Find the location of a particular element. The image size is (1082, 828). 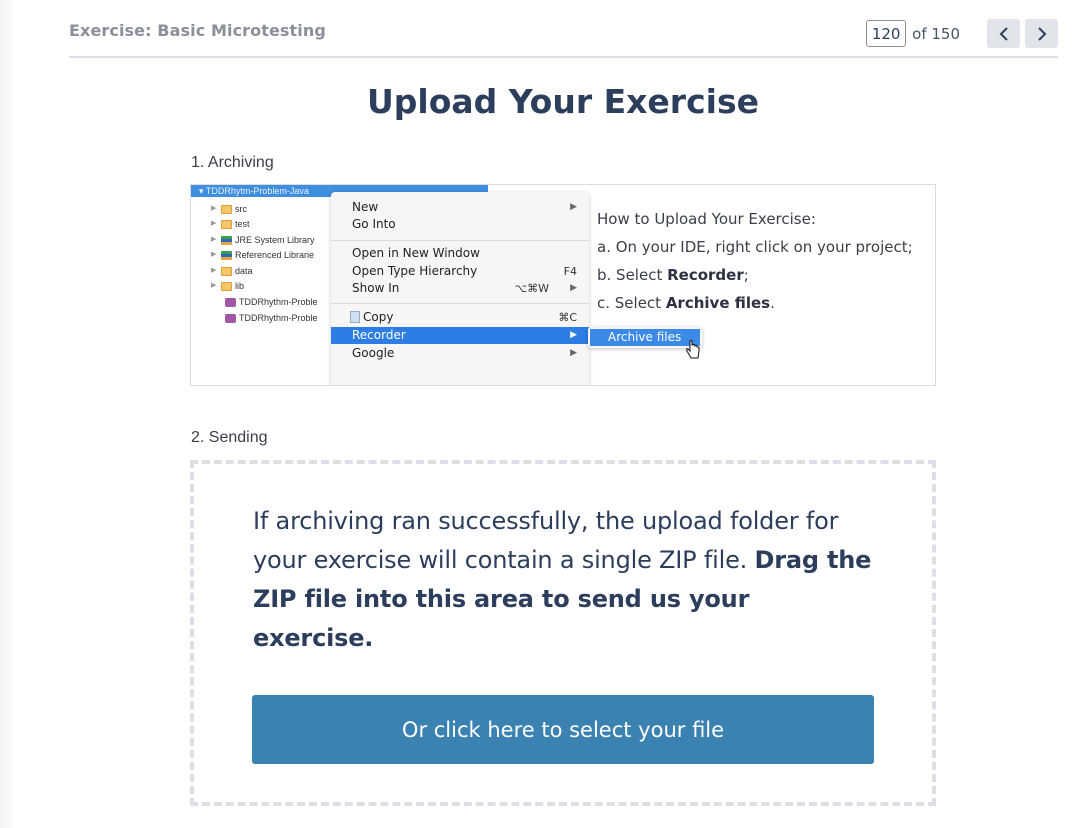

tree-item: ▶ test is located at coordinates (230, 224).